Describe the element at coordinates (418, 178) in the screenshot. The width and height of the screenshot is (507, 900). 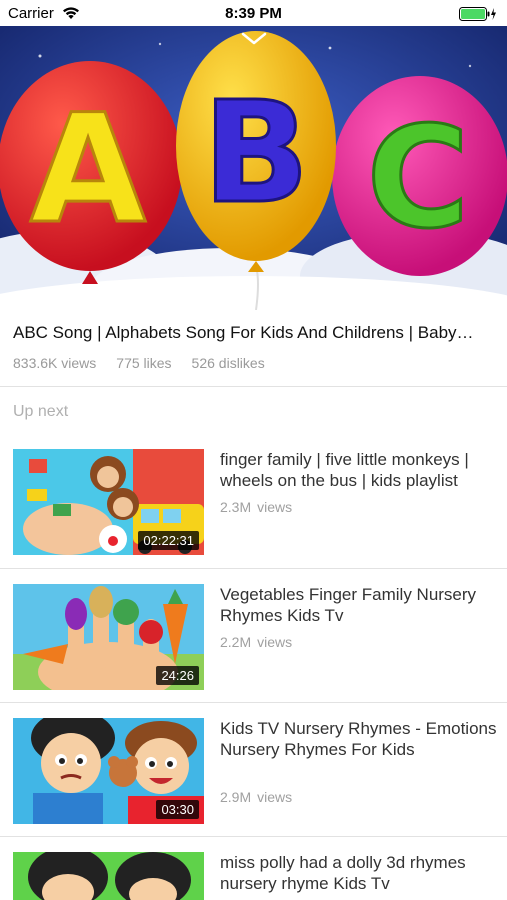
I see `balloon-letter-c: C` at that location.